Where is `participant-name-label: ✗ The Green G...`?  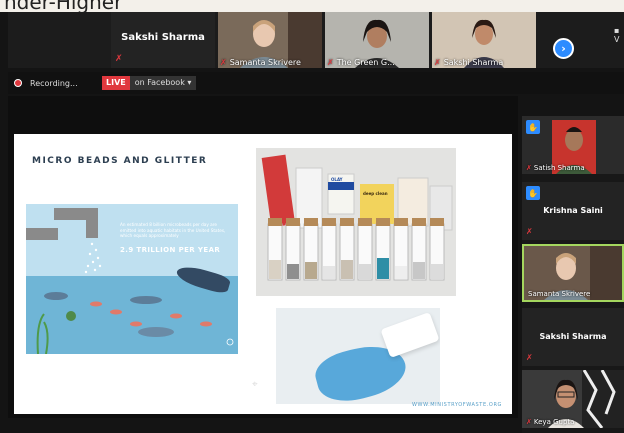 participant-name-label: ✗ The Green G... is located at coordinates (361, 62).